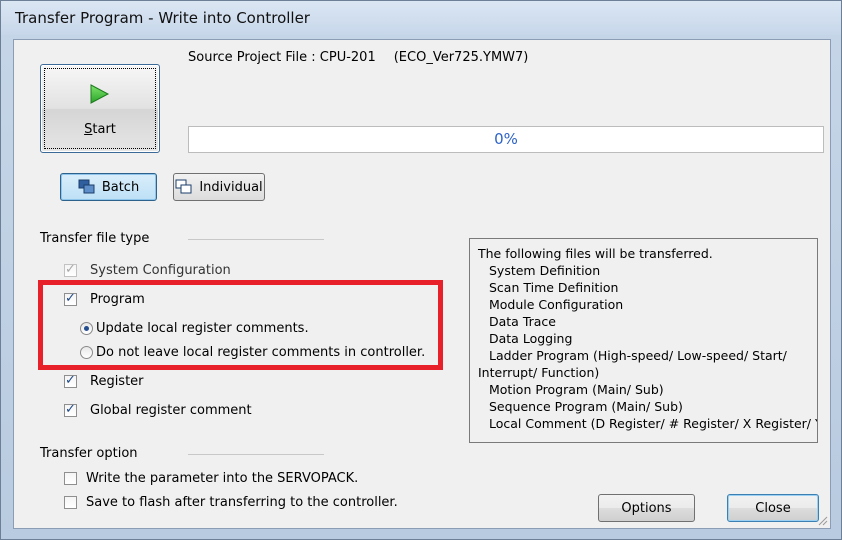 This screenshot has height=540, width=842. Describe the element at coordinates (171, 410) in the screenshot. I see `global-register-comment-label: Global register comment` at that location.